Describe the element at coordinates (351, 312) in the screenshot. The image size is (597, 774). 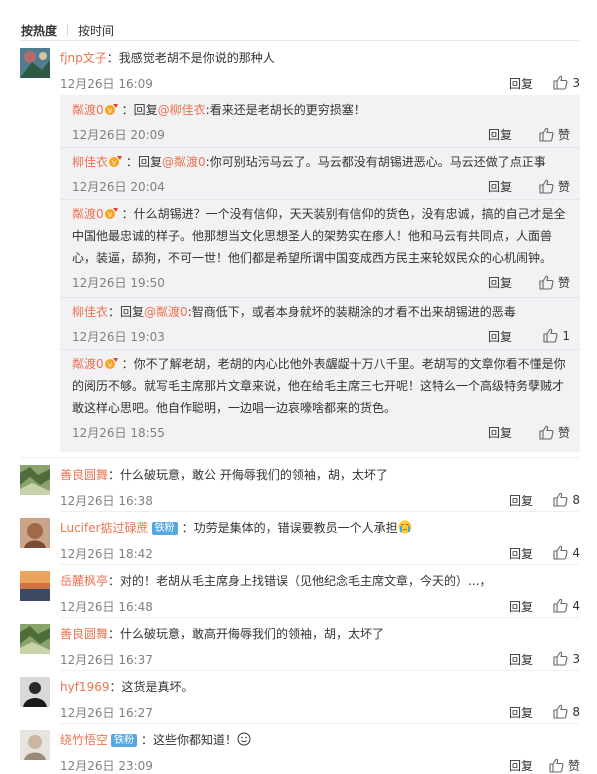
I see `reply-text: :智商低下，或者本身就坏的装糊涂的才看不出来胡锡进的恶毒` at that location.